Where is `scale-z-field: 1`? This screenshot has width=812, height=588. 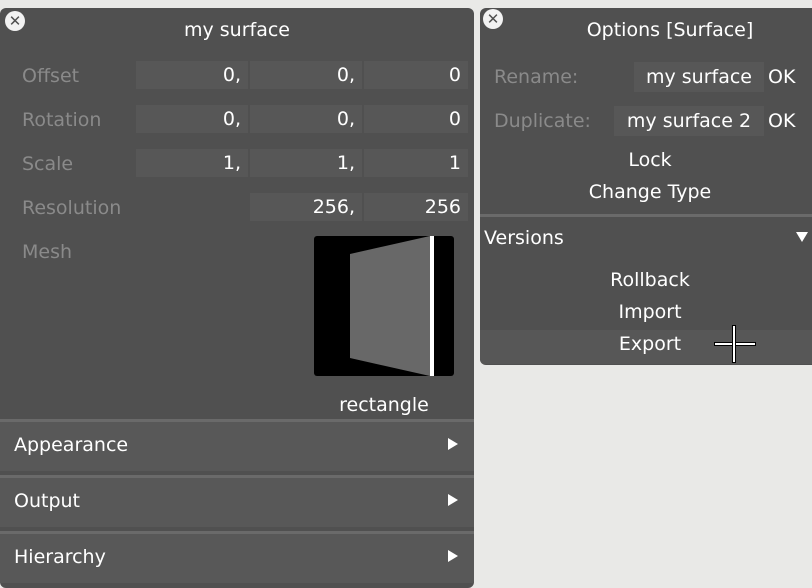
scale-z-field: 1 is located at coordinates (416, 163).